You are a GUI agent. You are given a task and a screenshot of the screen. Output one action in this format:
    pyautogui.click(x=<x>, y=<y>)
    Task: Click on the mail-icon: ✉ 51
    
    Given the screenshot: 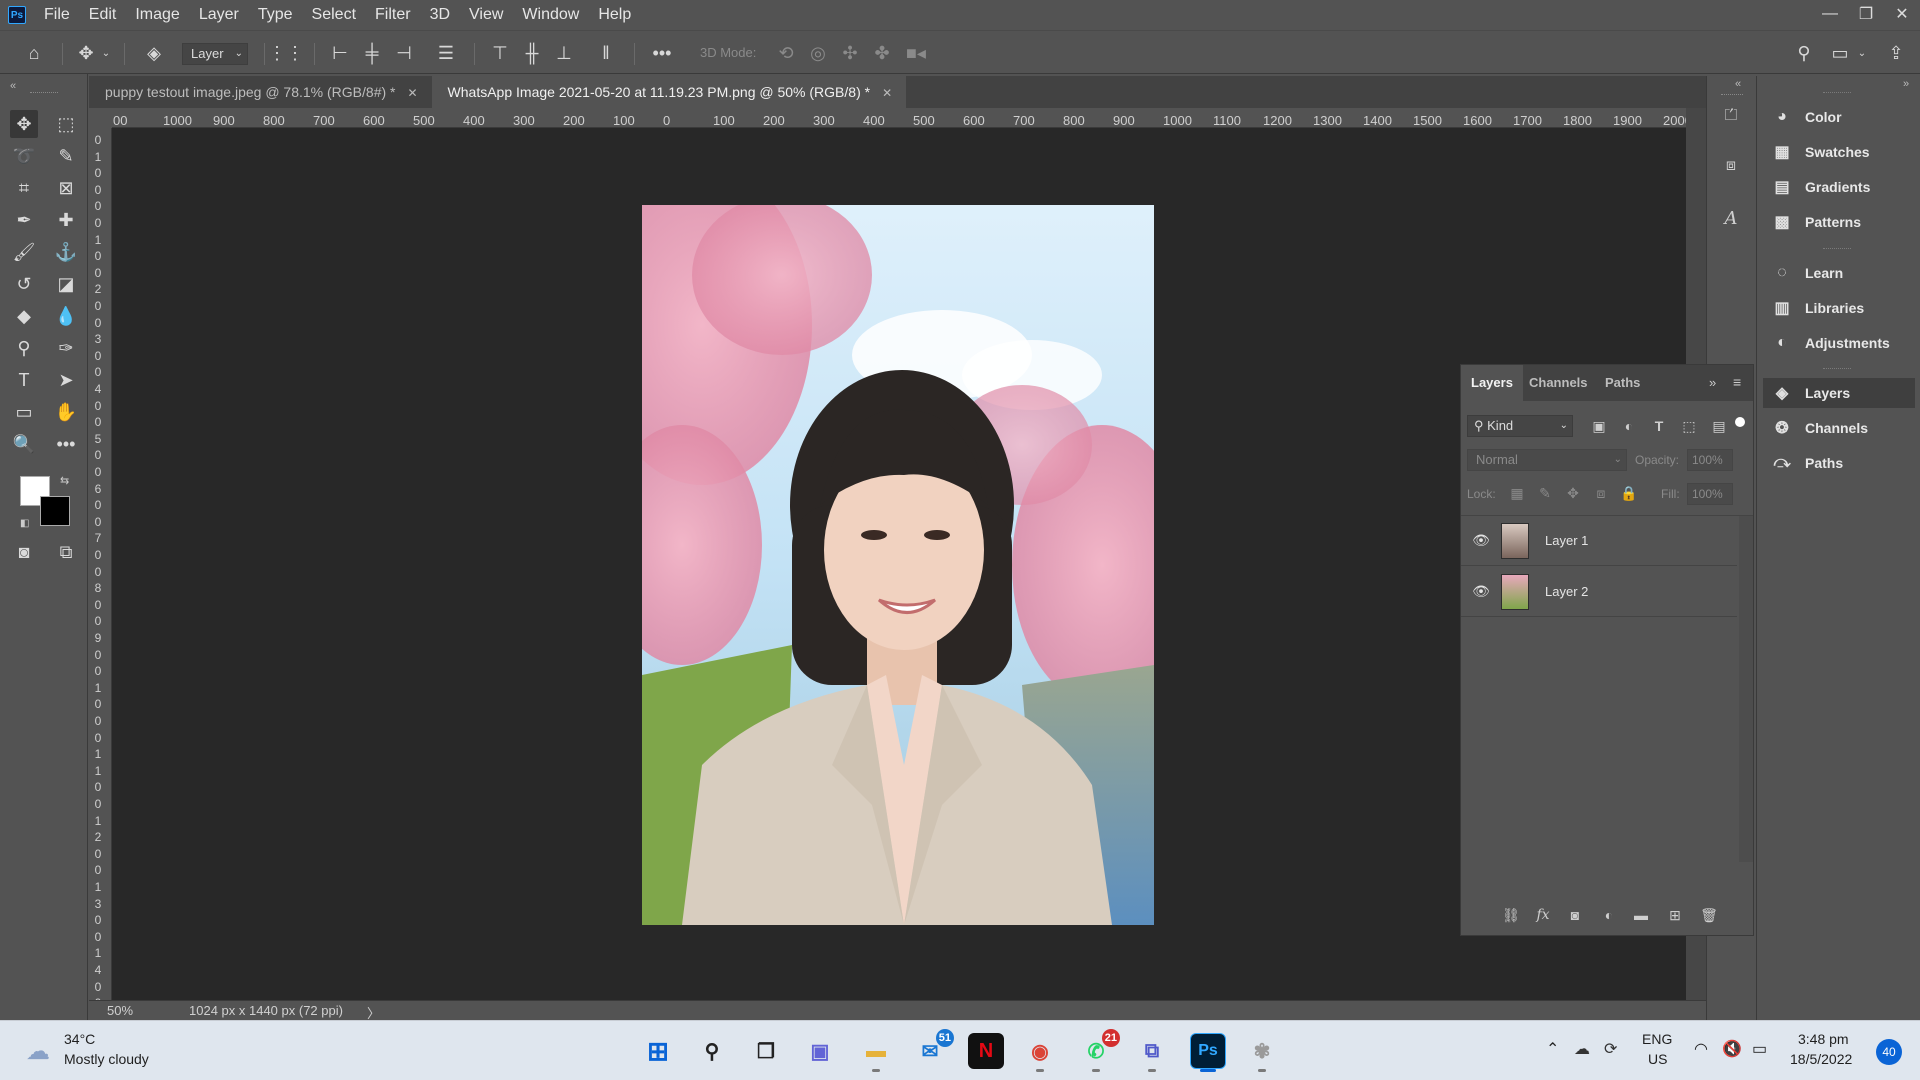 What is the action you would take?
    pyautogui.click(x=933, y=1049)
    